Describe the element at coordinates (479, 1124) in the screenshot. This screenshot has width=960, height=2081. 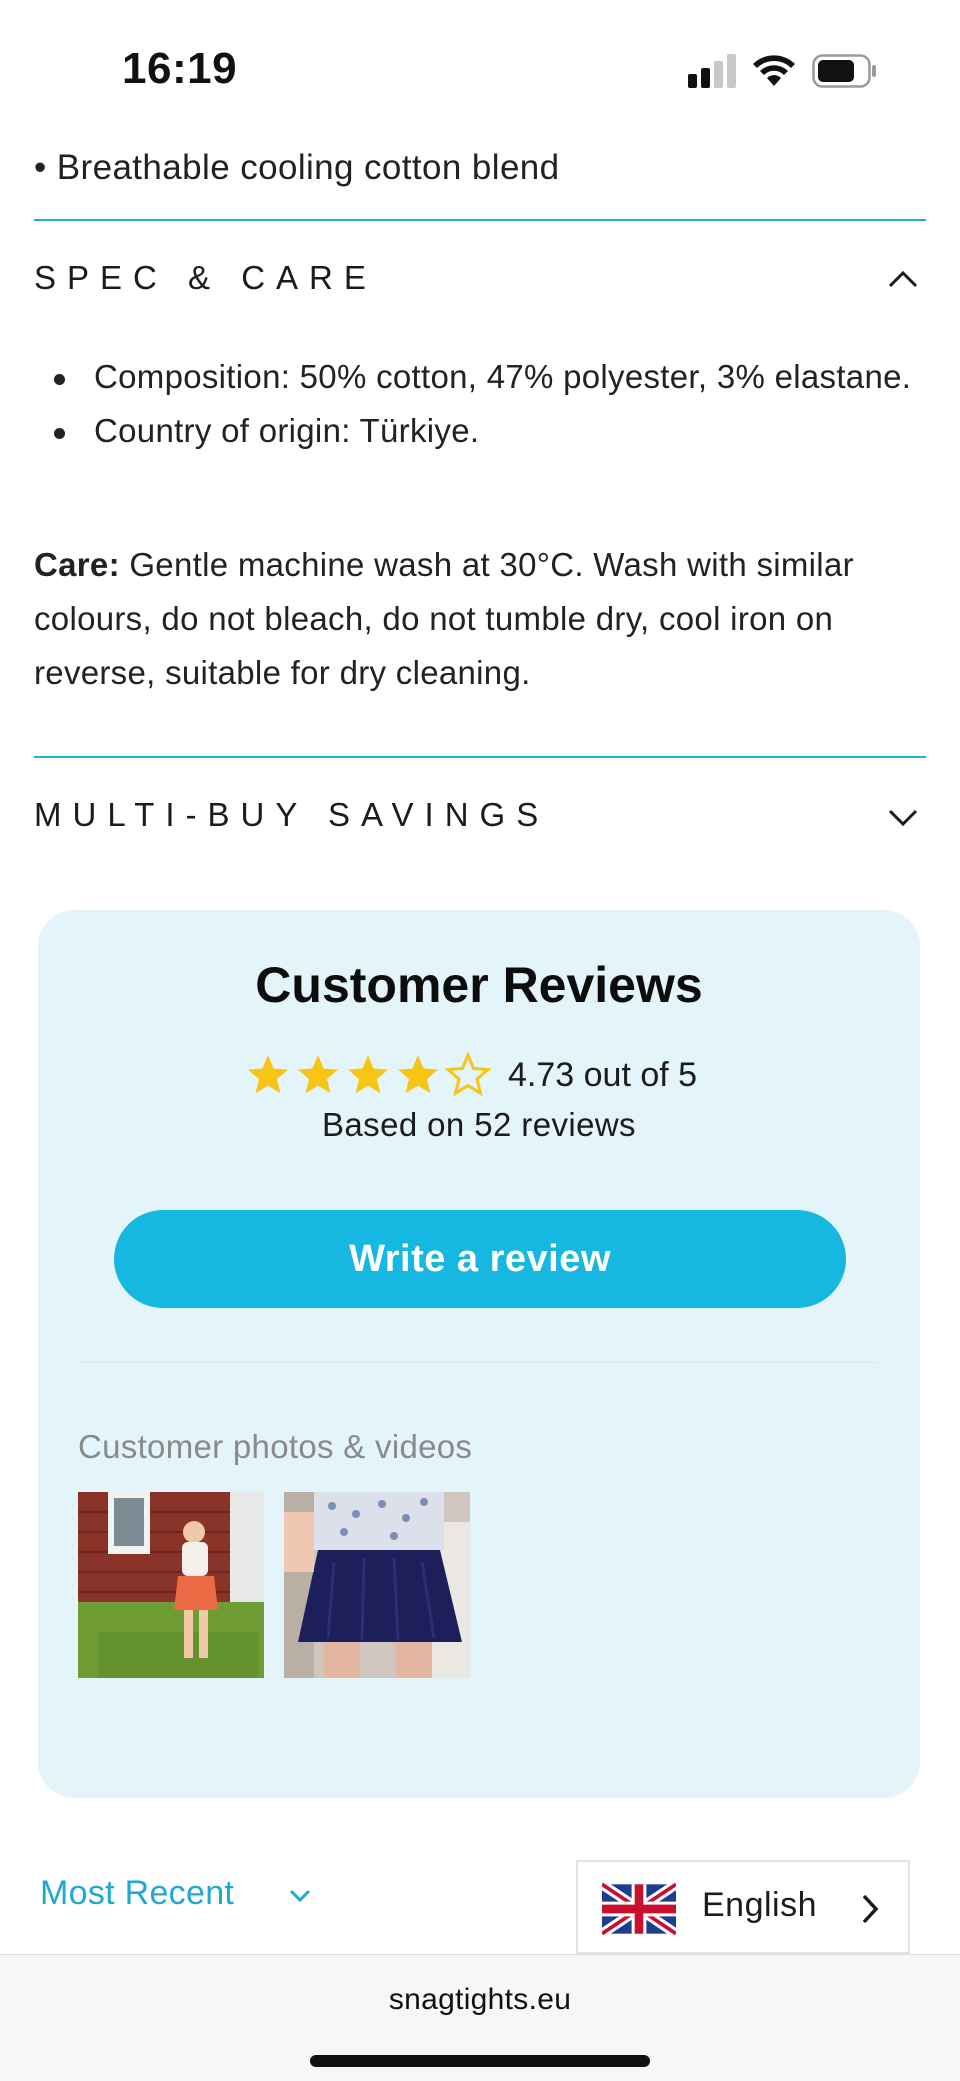
I see `review-count: Based on 52 reviews` at that location.